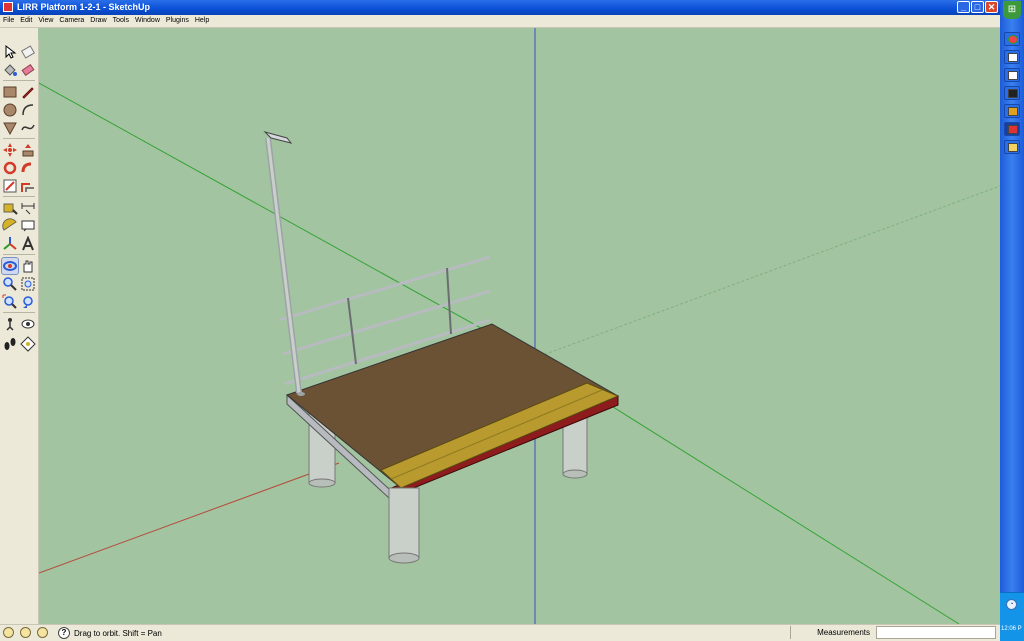  What do you see at coordinates (28, 226) in the screenshot?
I see `text-icon` at bounding box center [28, 226].